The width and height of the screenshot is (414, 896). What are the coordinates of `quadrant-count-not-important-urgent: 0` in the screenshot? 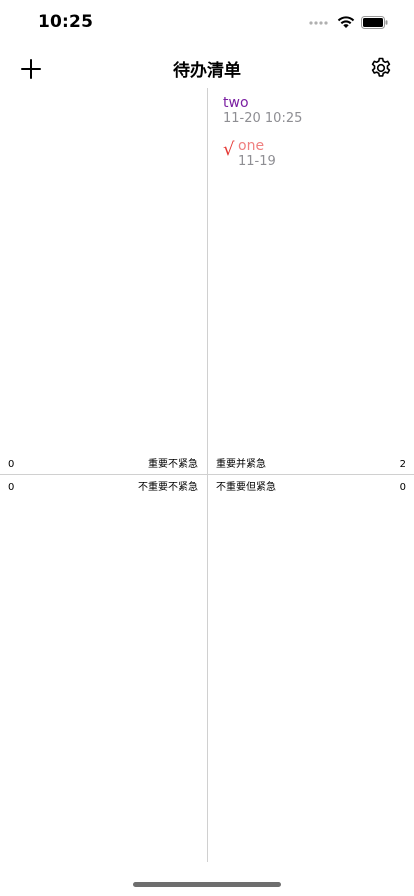 It's located at (402, 487).